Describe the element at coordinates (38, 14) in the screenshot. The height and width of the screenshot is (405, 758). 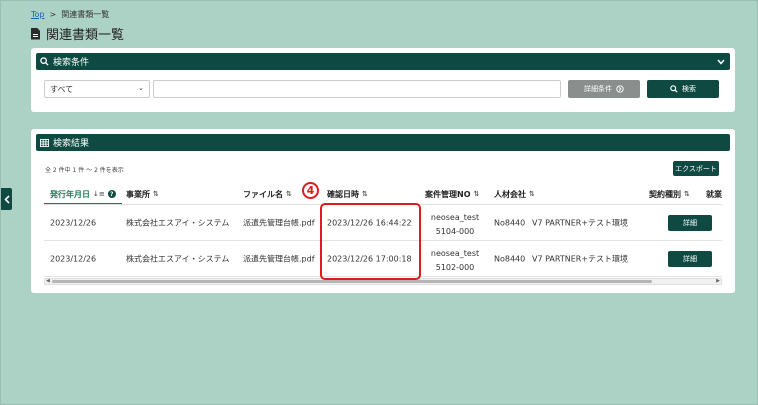
I see `breadcrumb-top-link: Top` at that location.